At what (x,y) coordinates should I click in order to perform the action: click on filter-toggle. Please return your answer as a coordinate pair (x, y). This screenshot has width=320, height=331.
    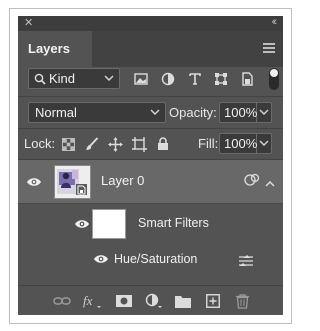
    Looking at the image, I should click on (274, 79).